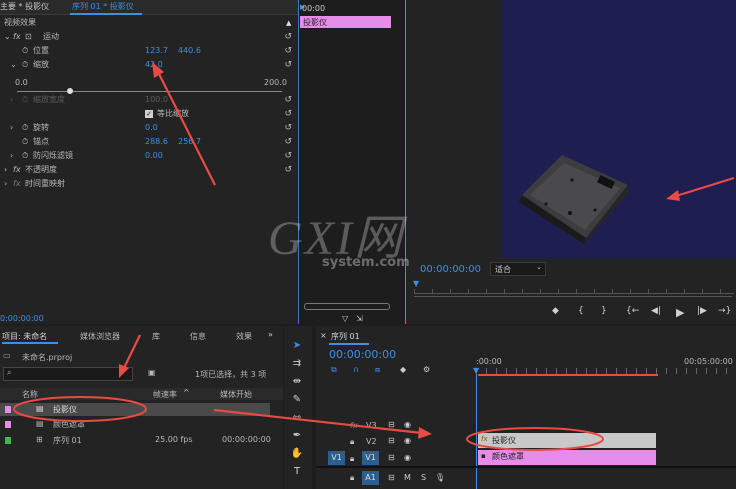 This screenshot has height=489, width=736. What do you see at coordinates (700, 188) in the screenshot?
I see `arrow-to-image-icon` at bounding box center [700, 188].